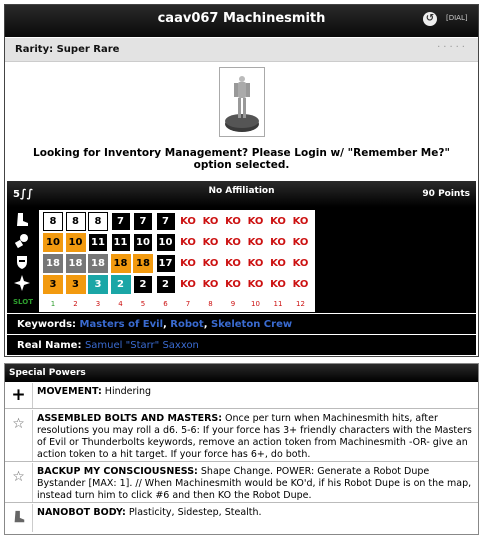 The width and height of the screenshot is (483, 539). I want to click on power-name: MOVEMENT:, so click(69, 391).